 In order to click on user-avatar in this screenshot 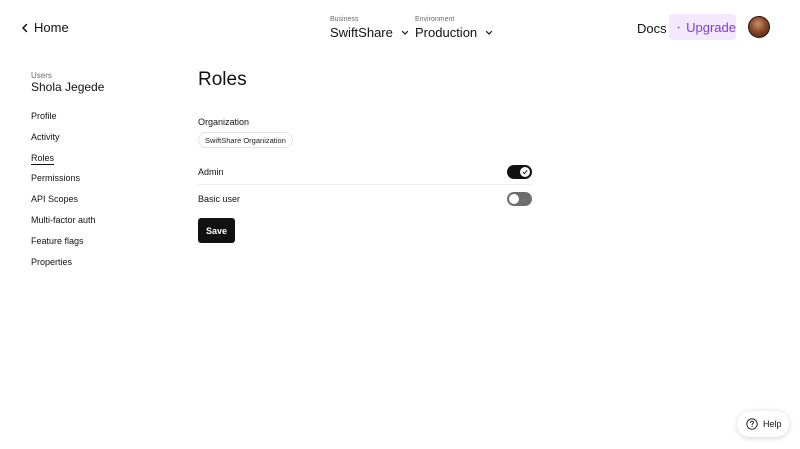, I will do `click(759, 27)`.